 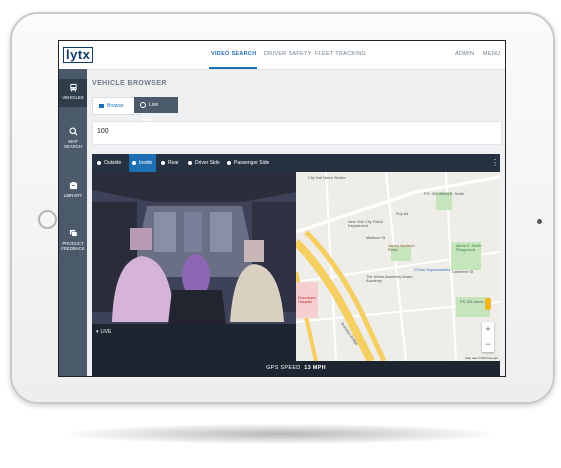 What do you see at coordinates (476, 302) in the screenshot?
I see `map-label: PS 126 Jacob Riis` at bounding box center [476, 302].